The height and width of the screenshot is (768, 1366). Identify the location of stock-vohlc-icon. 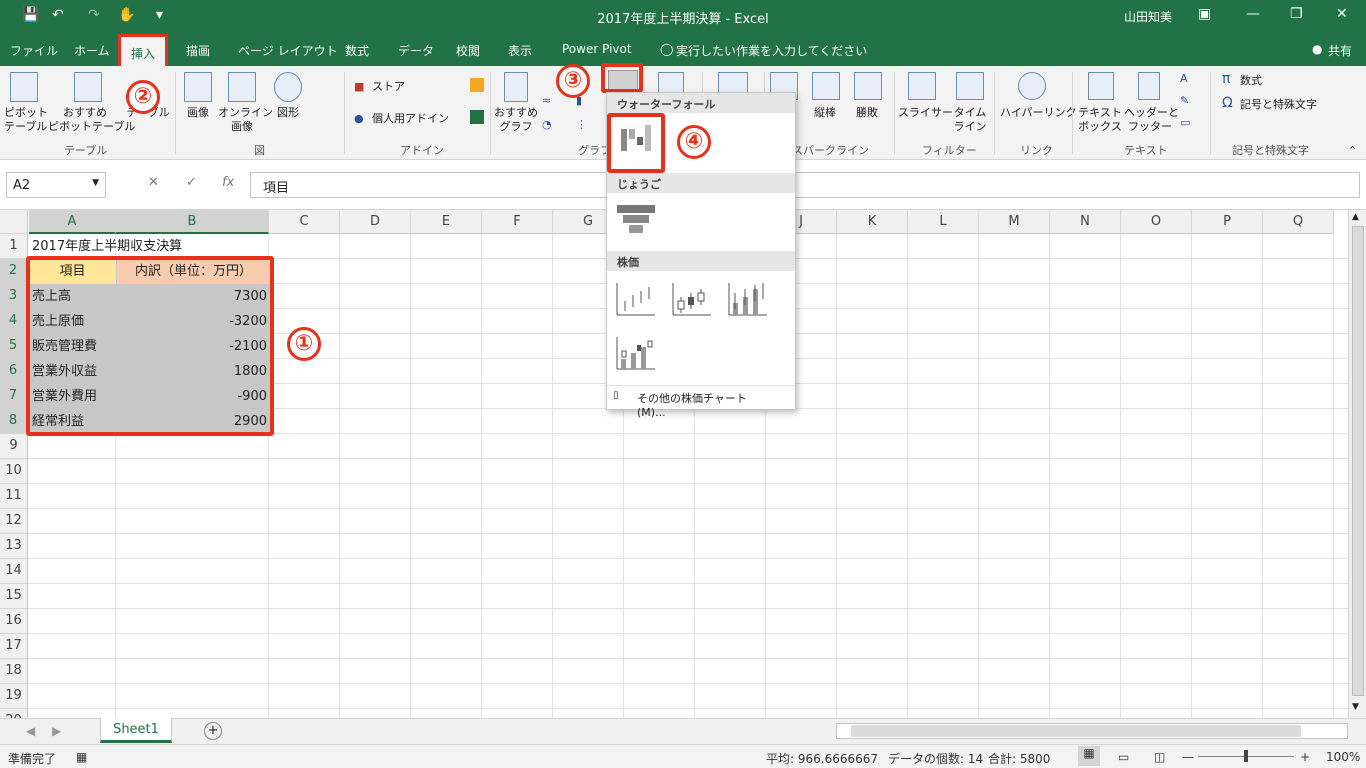
(636, 353).